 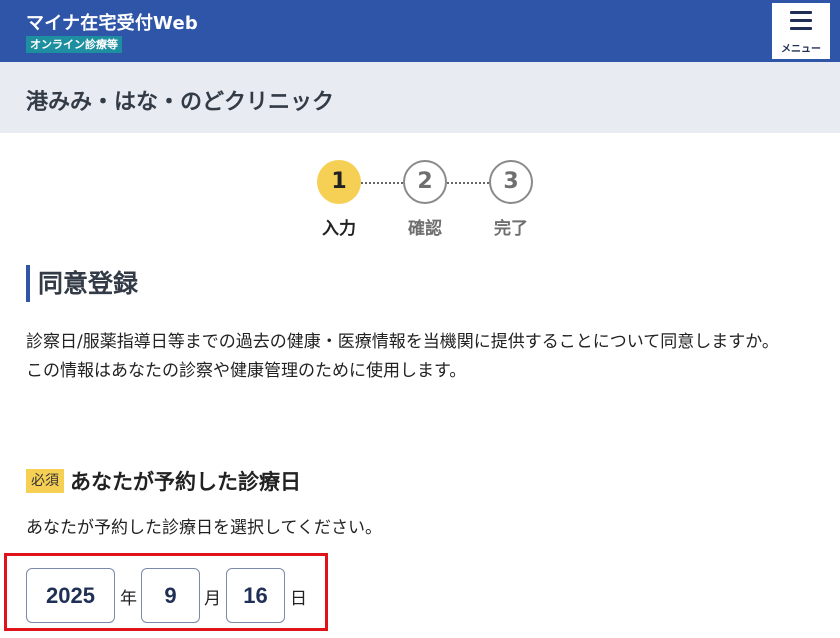 What do you see at coordinates (511, 229) in the screenshot?
I see `step-3-label: 完了` at bounding box center [511, 229].